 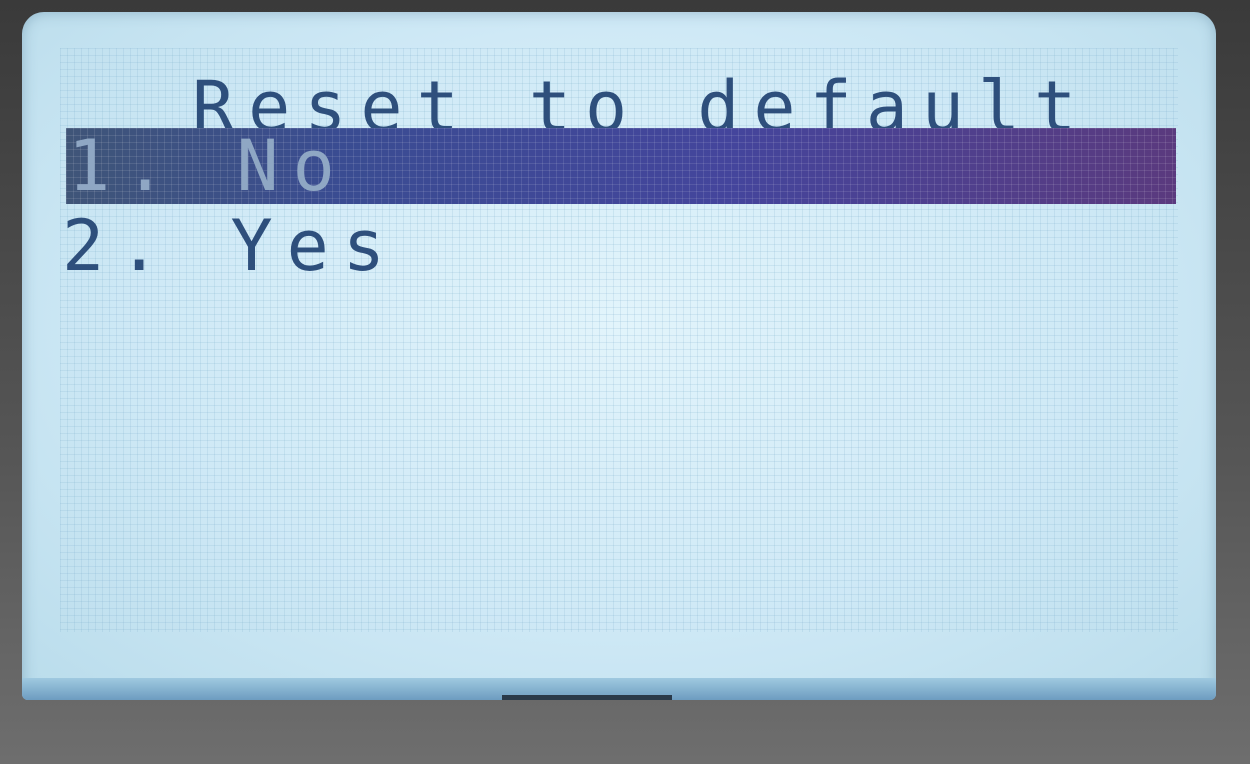 I want to click on menu-item-no: 1. No, so click(x=621, y=166).